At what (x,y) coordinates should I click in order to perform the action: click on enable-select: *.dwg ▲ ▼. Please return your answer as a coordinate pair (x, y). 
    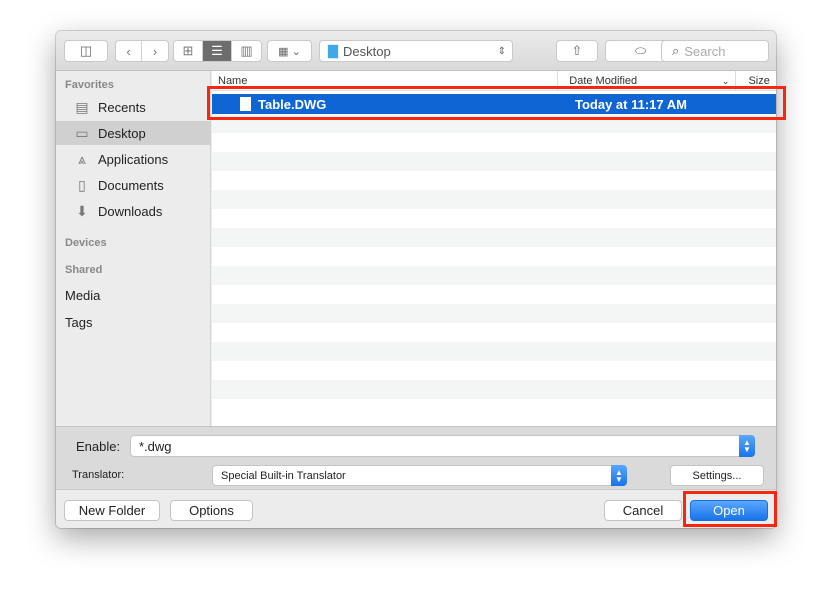
    Looking at the image, I should click on (442, 446).